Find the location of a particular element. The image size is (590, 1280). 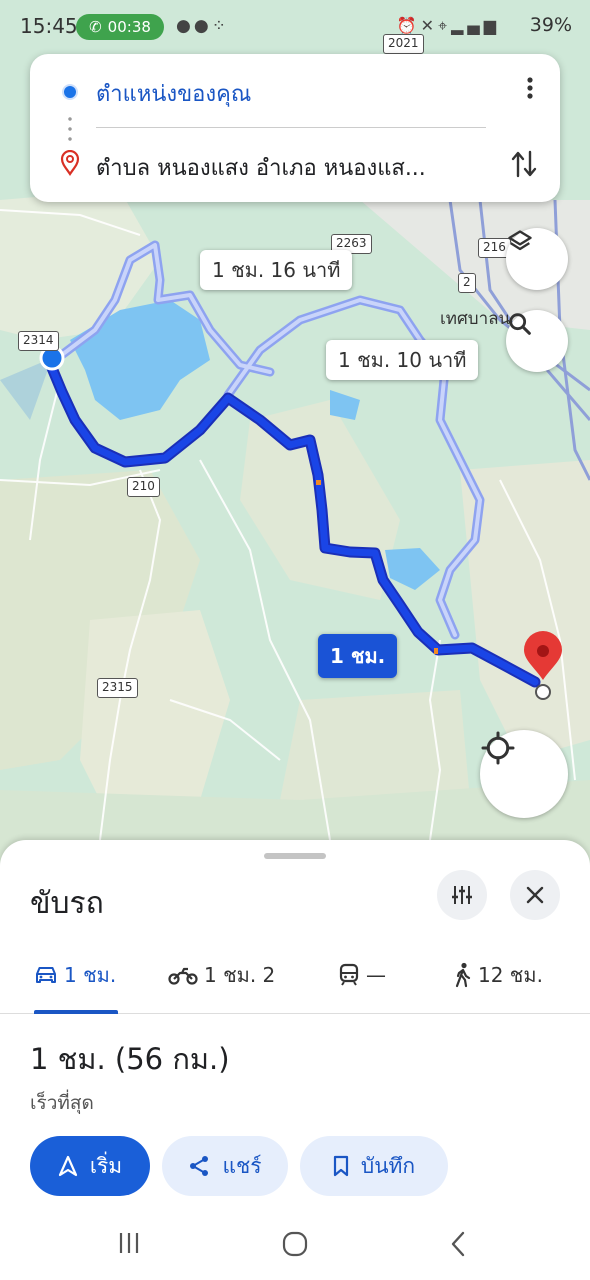

call-timer: 00:38 is located at coordinates (129, 27).